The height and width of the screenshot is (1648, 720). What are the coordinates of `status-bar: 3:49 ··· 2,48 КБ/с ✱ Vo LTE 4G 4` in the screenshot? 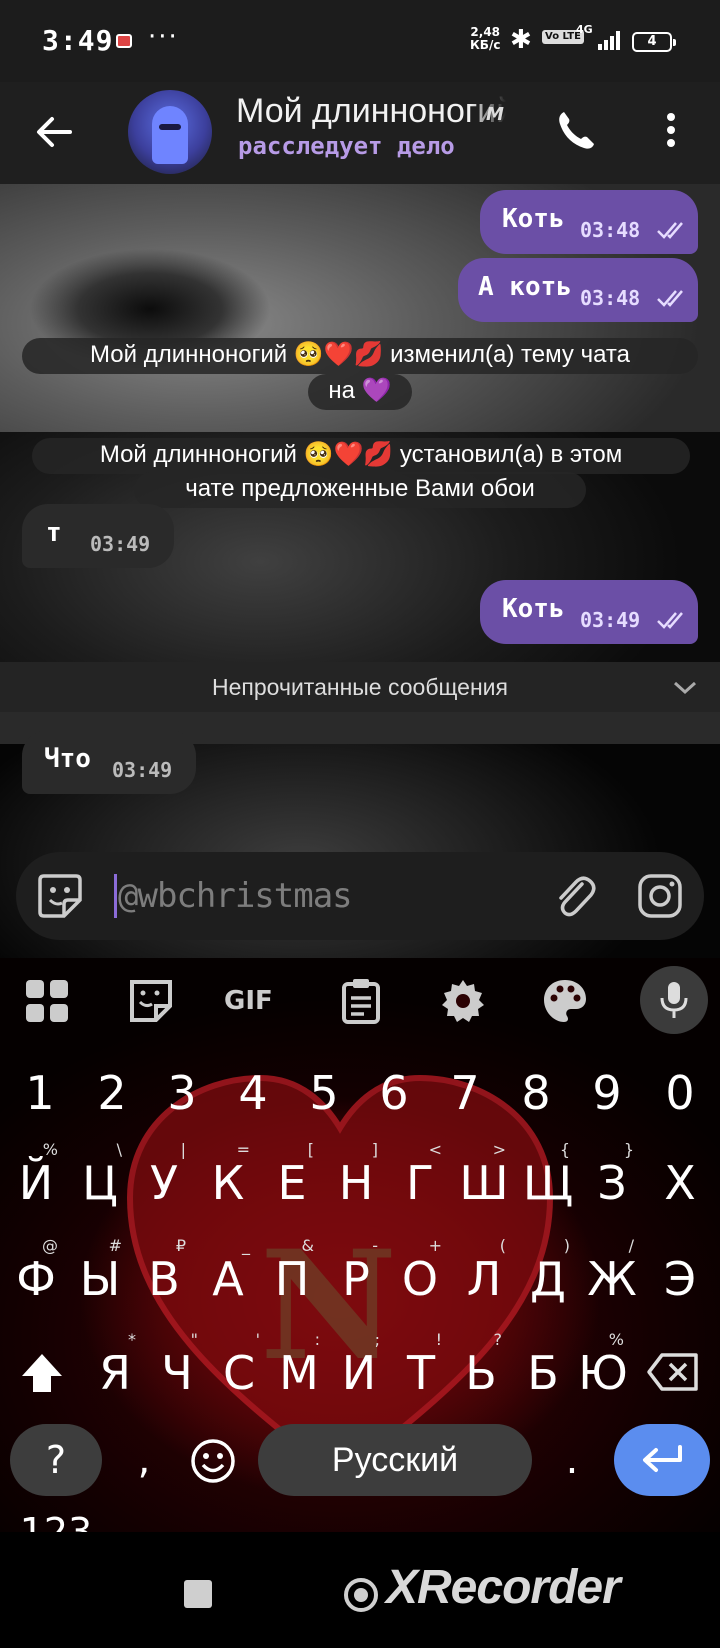 It's located at (360, 41).